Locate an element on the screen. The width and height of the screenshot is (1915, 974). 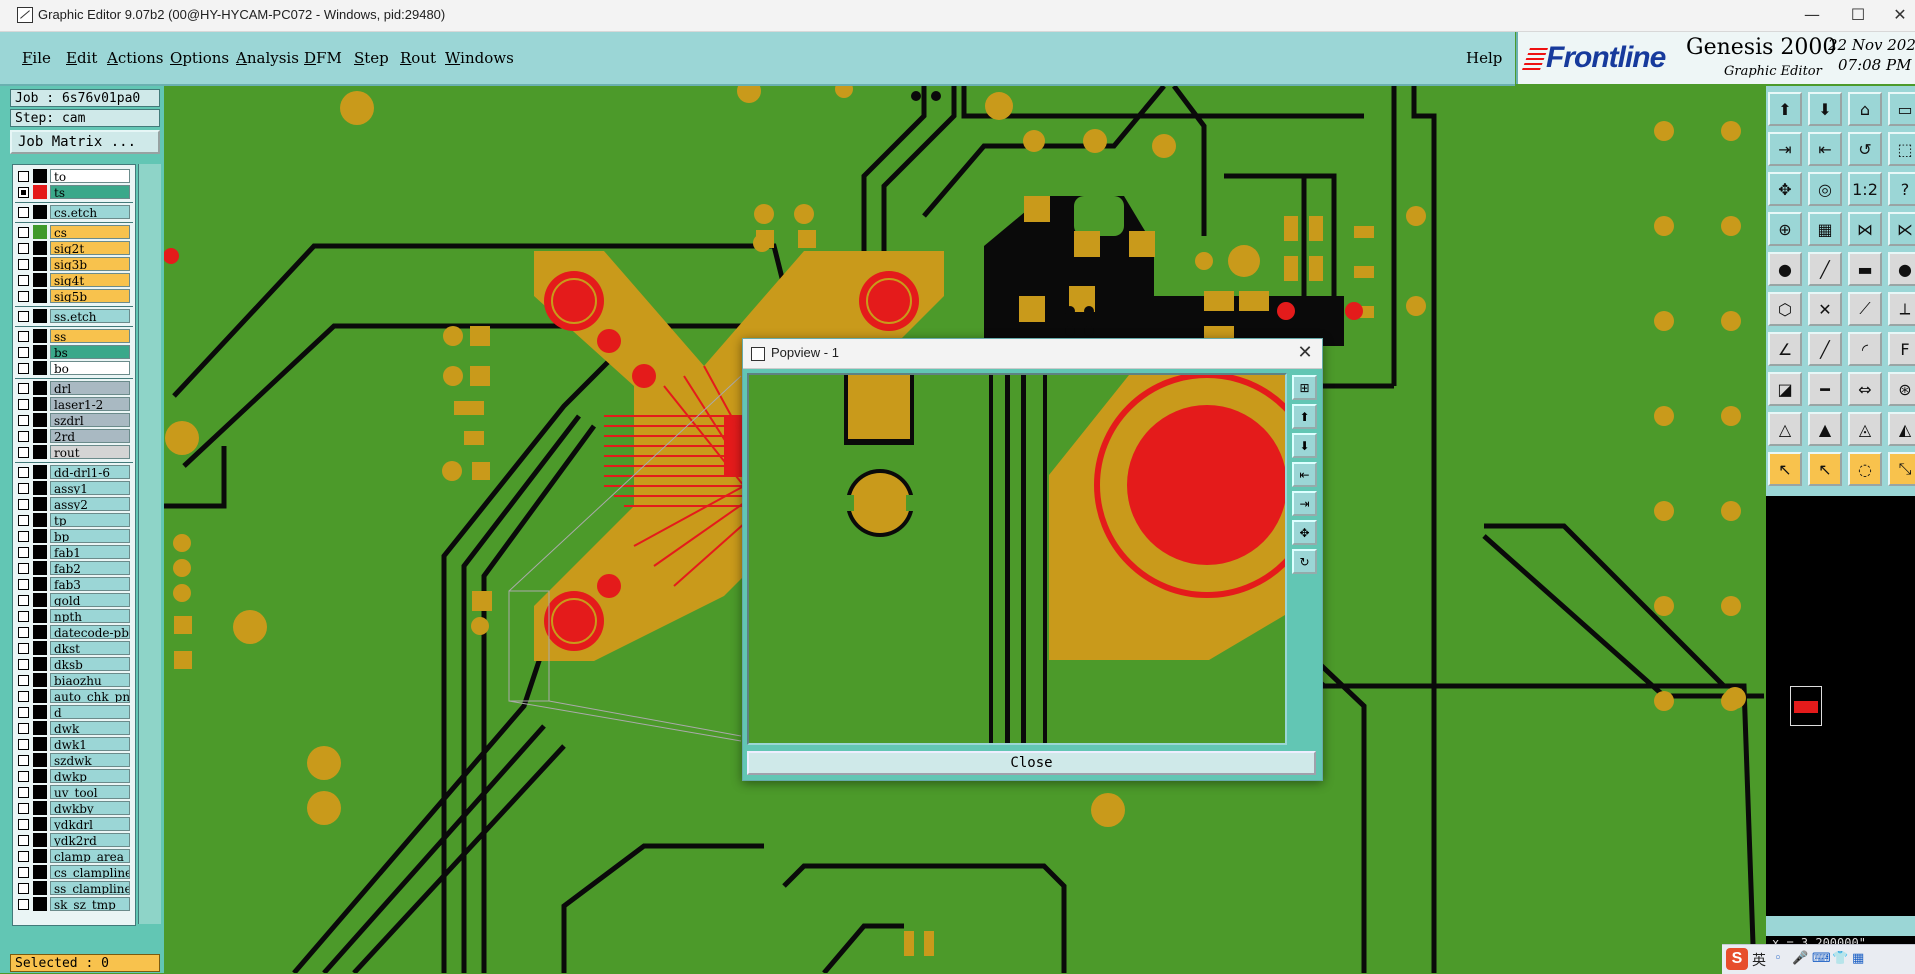
layer-row: fab1 is located at coordinates (74, 552).